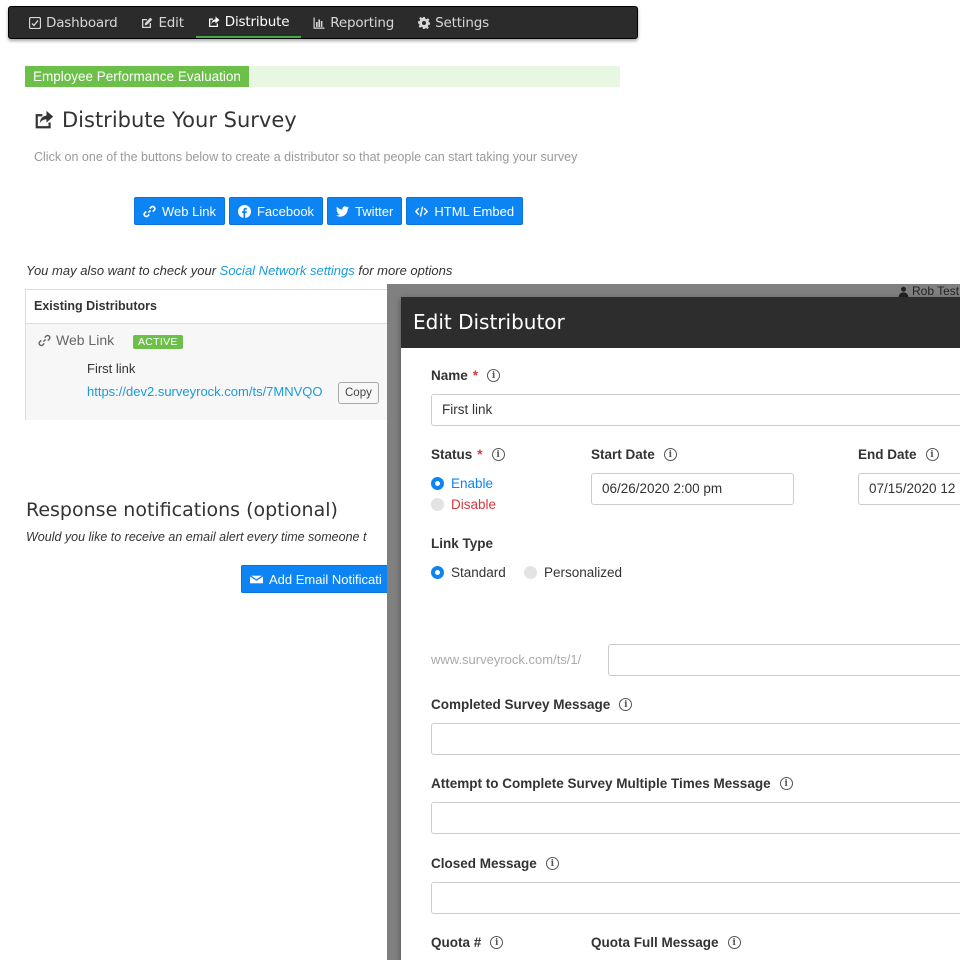 The width and height of the screenshot is (960, 960). I want to click on user-icon, so click(903, 291).